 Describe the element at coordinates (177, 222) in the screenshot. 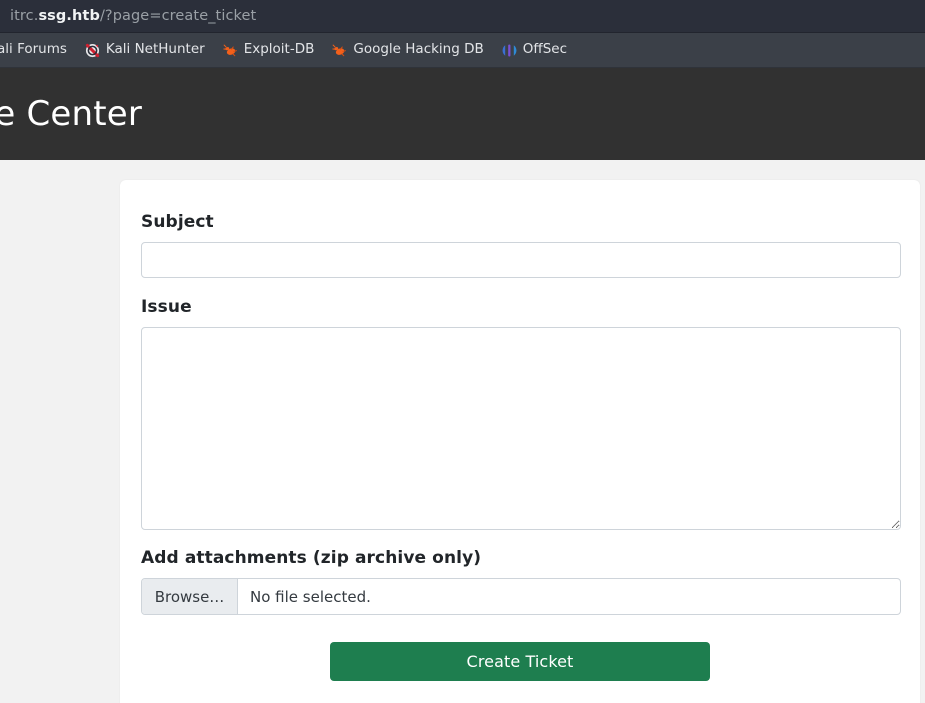

I see `subject-label: Subject` at that location.